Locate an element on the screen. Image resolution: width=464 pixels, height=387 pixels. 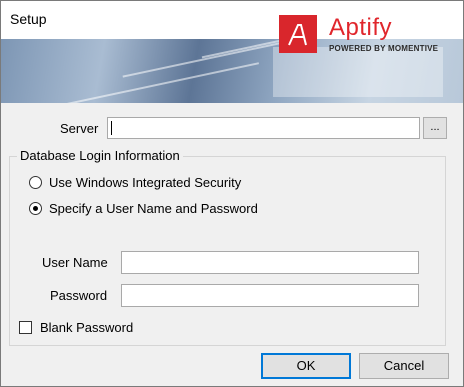
password-label: Password is located at coordinates (79, 295).